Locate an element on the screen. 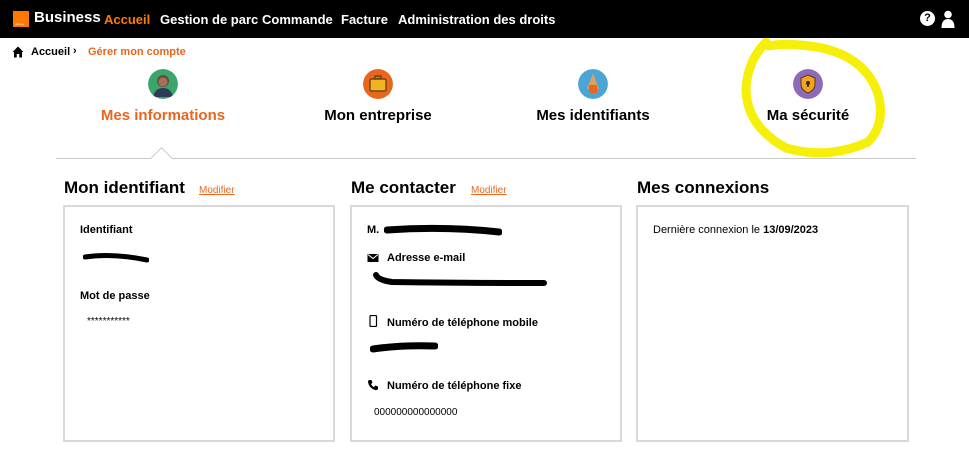 The width and height of the screenshot is (969, 464). identifiant-panel: Identifiant Mot de passe *********** is located at coordinates (199, 323).